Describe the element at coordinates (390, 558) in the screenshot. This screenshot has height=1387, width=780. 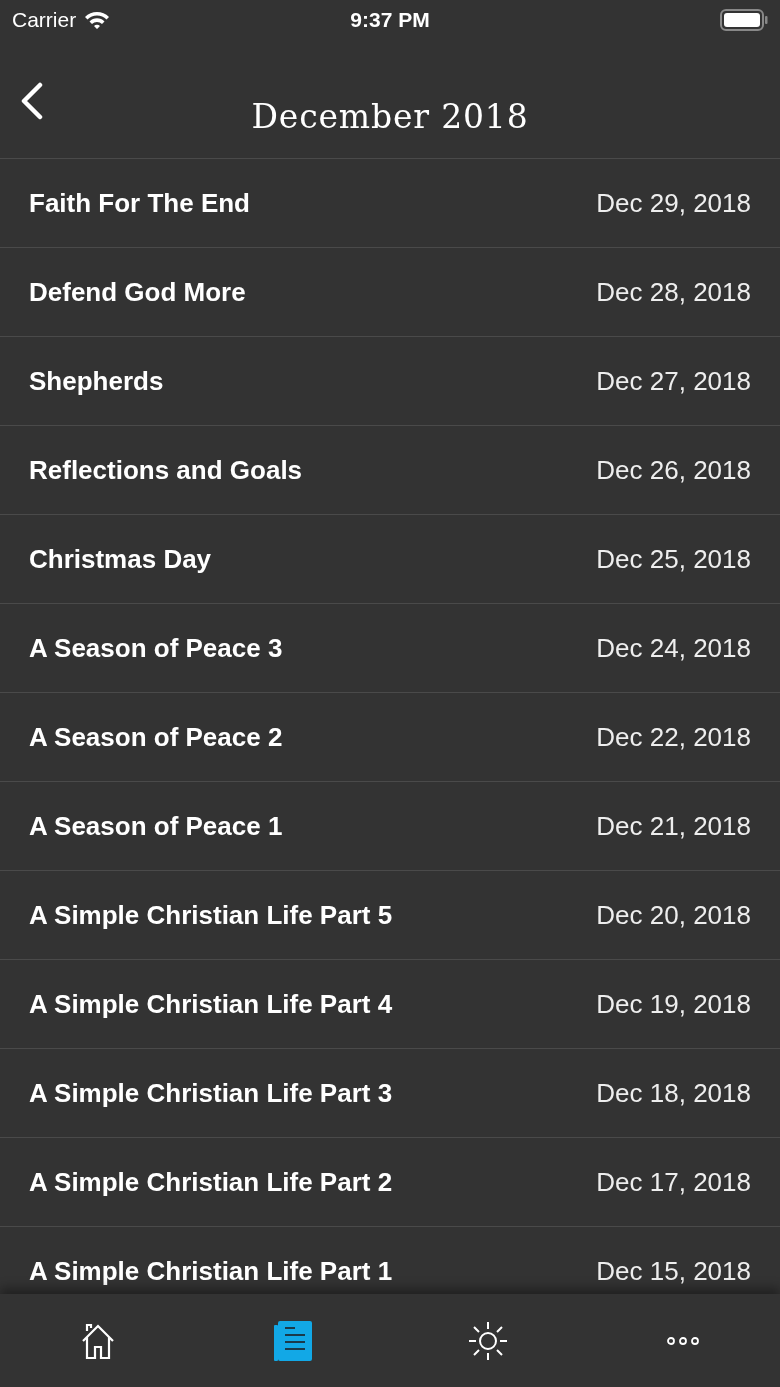
I see `entry-row: Christmas Day Dec 25, 2018` at that location.